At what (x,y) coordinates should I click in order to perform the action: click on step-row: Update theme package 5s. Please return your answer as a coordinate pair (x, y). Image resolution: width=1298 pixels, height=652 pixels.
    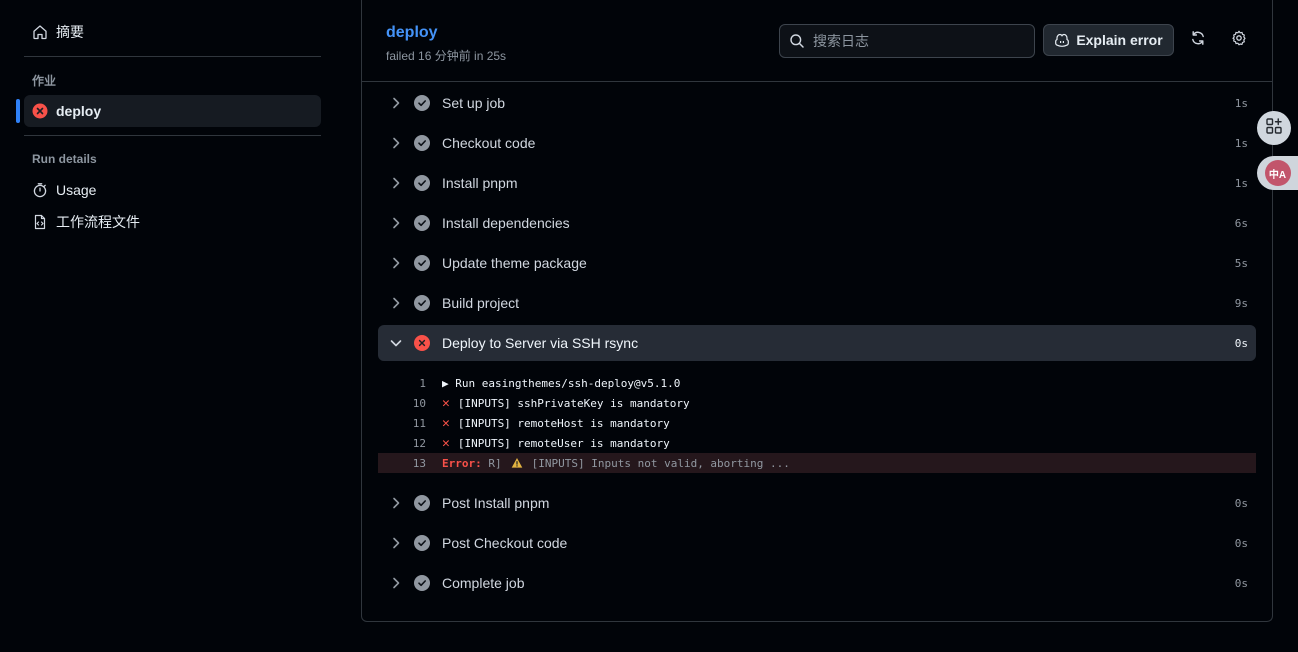
    Looking at the image, I should click on (817, 263).